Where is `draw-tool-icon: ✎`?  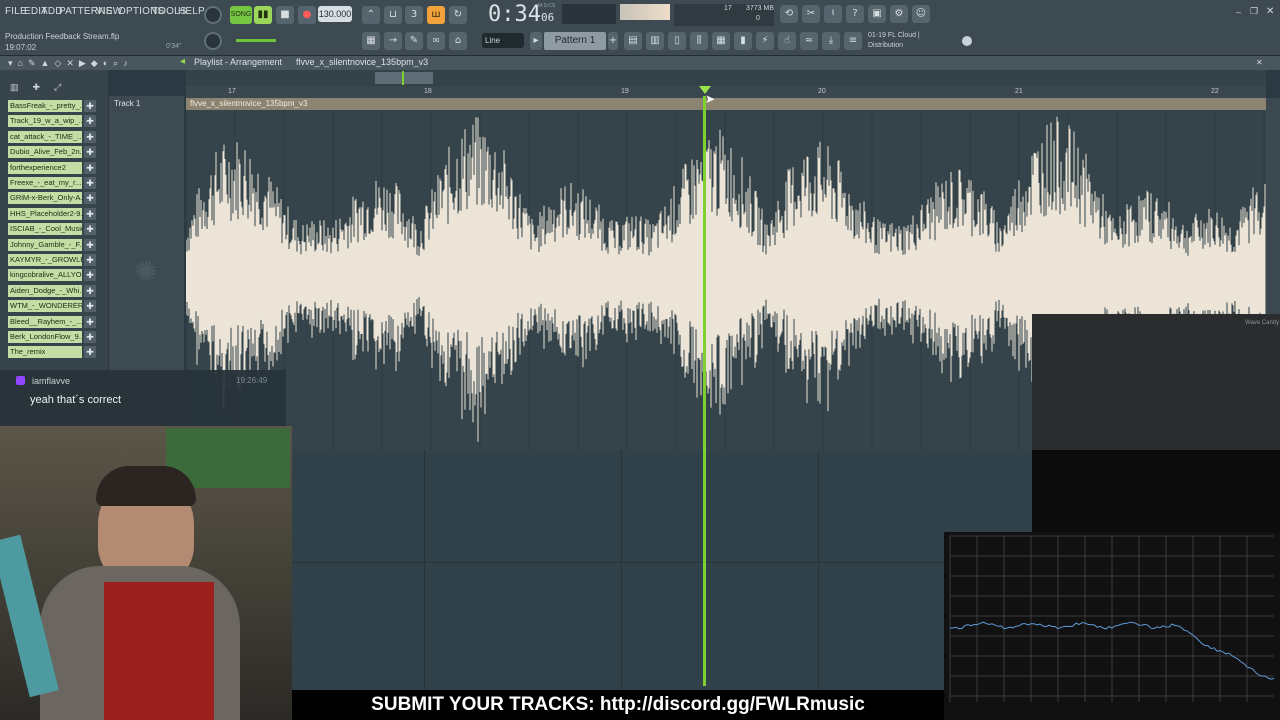
draw-tool-icon: ✎ is located at coordinates (414, 41).